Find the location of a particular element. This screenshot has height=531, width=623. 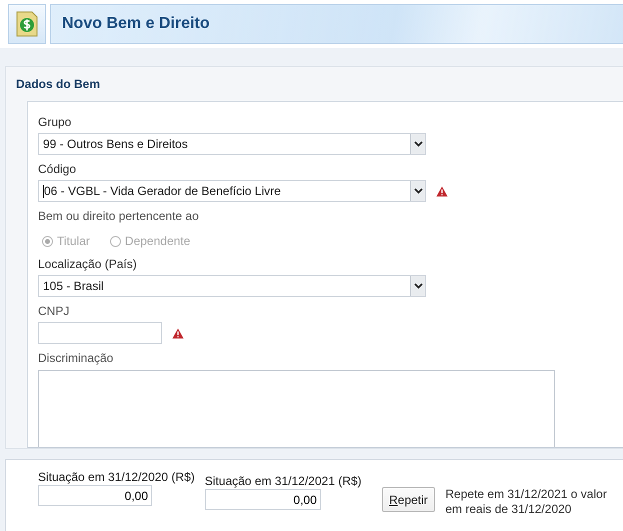

section-title: Dados do Bem is located at coordinates (59, 84).